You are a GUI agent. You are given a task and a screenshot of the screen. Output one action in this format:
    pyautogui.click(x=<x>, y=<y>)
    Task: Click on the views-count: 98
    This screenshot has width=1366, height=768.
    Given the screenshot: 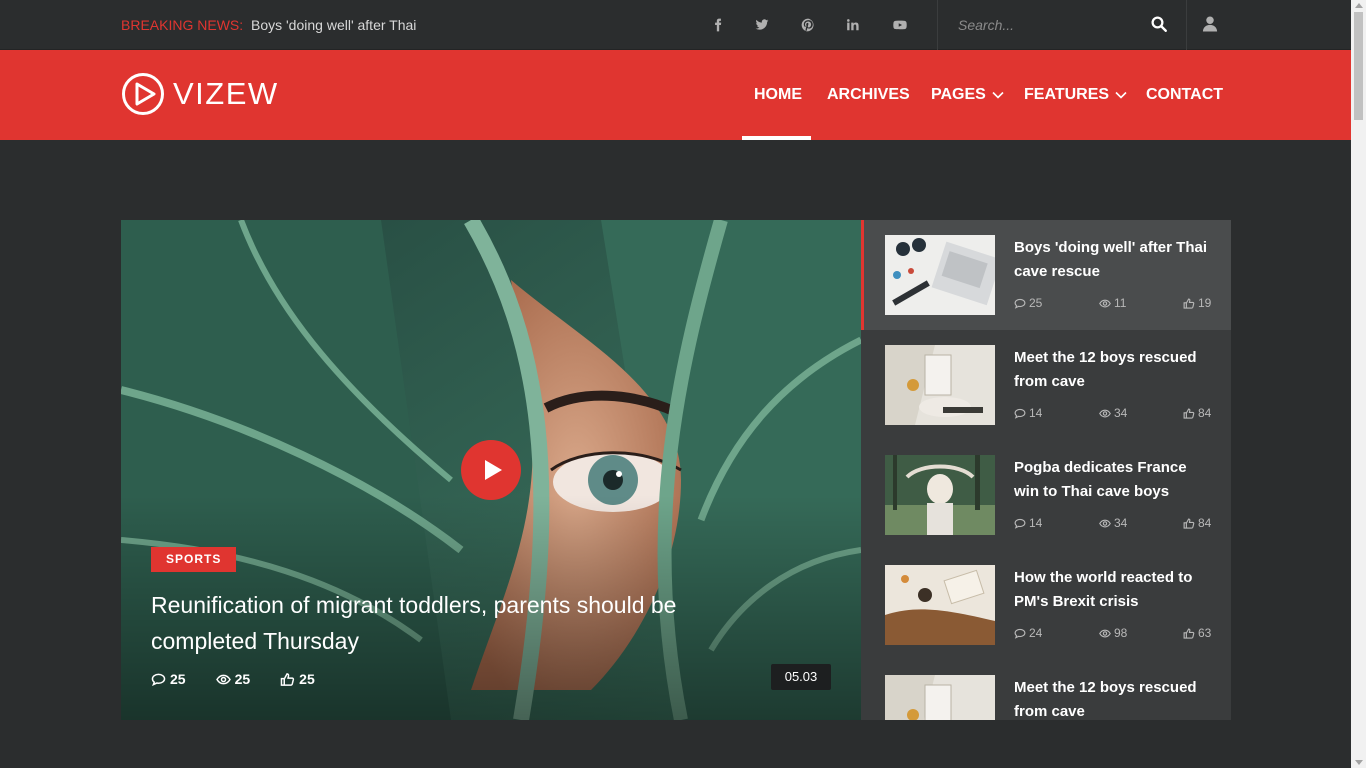 What is the action you would take?
    pyautogui.click(x=1113, y=633)
    